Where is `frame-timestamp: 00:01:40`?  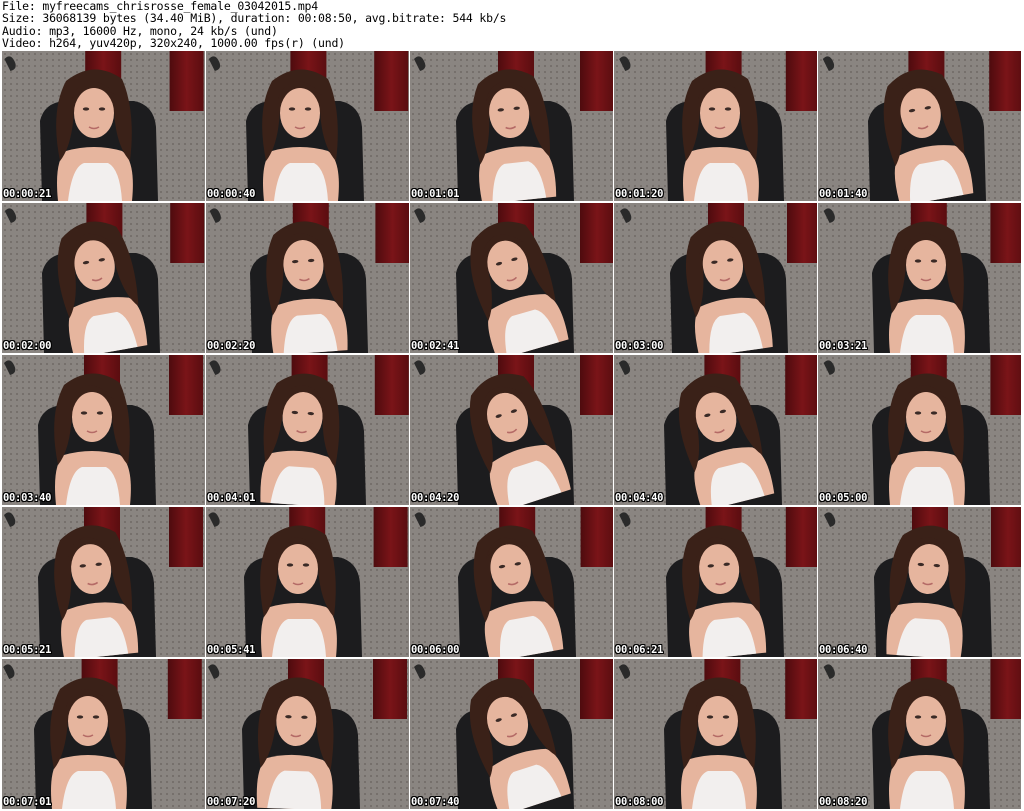 frame-timestamp: 00:01:40 is located at coordinates (843, 194).